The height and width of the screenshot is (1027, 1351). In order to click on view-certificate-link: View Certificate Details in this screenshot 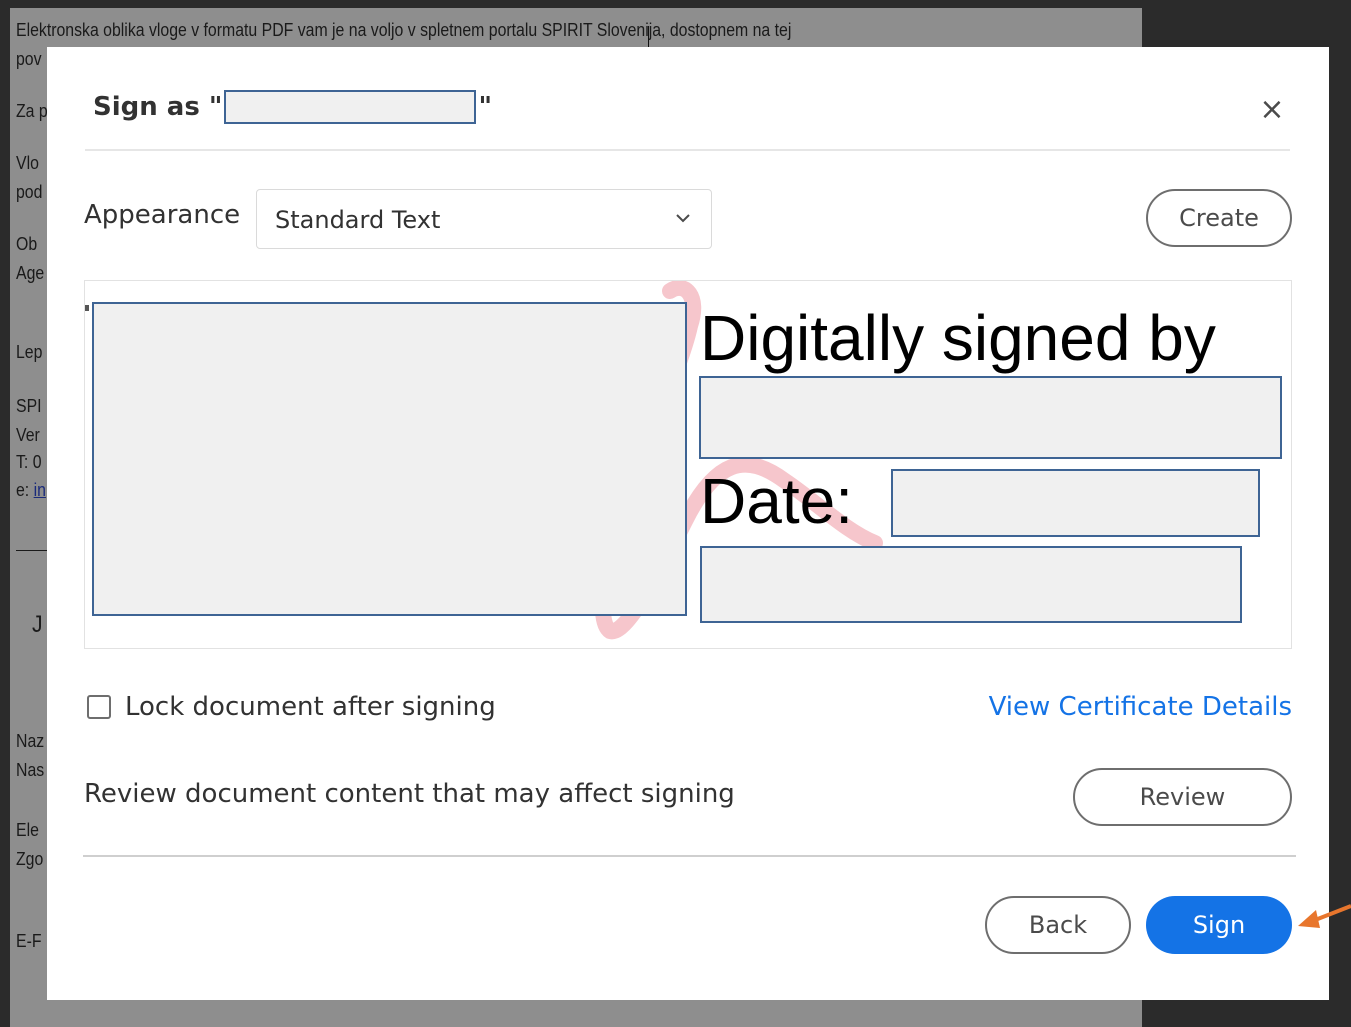, I will do `click(1140, 707)`.